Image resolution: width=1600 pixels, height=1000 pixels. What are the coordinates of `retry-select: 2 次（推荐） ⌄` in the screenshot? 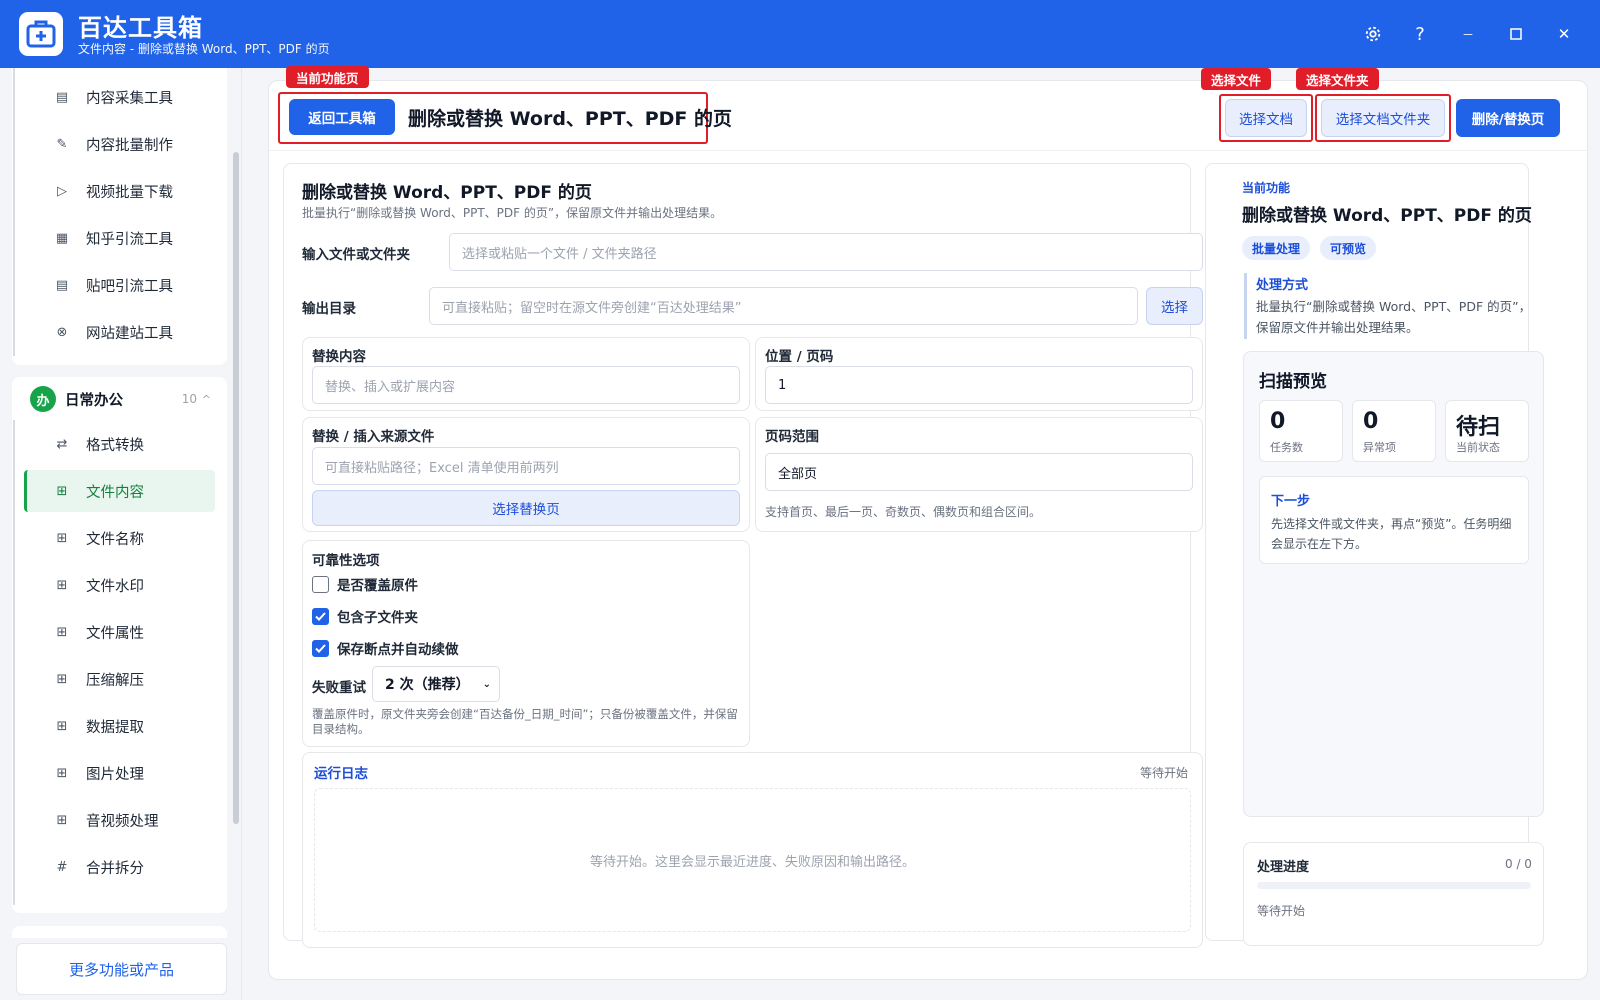 It's located at (436, 684).